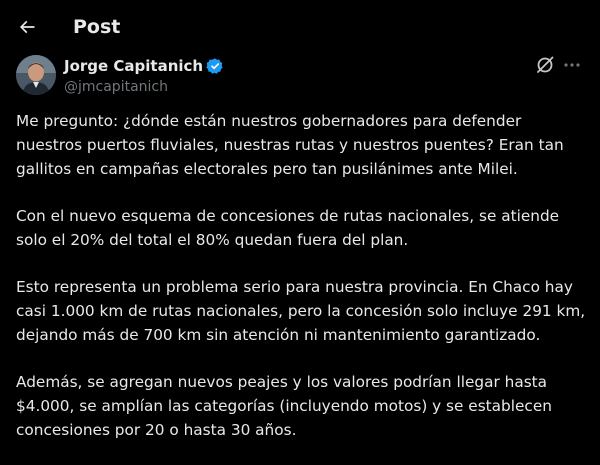 The height and width of the screenshot is (465, 600). I want to click on more-button, so click(572, 65).